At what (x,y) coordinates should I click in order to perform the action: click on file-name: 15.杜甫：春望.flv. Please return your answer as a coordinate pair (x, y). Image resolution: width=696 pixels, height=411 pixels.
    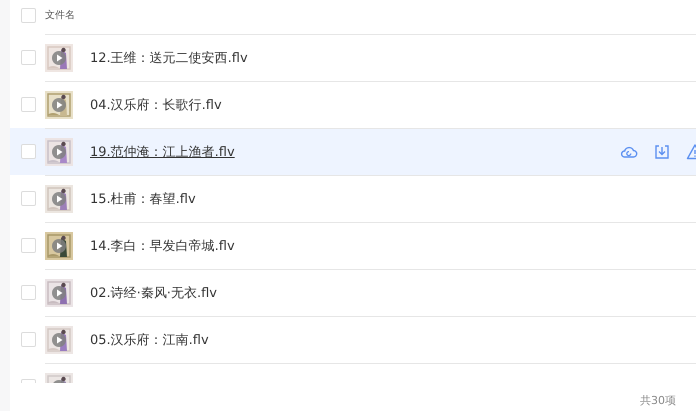
    Looking at the image, I should click on (143, 199).